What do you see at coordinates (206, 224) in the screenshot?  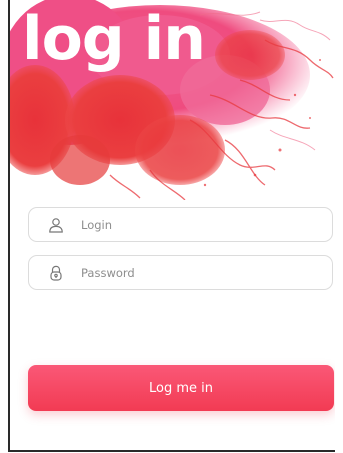 I see `login-input` at bounding box center [206, 224].